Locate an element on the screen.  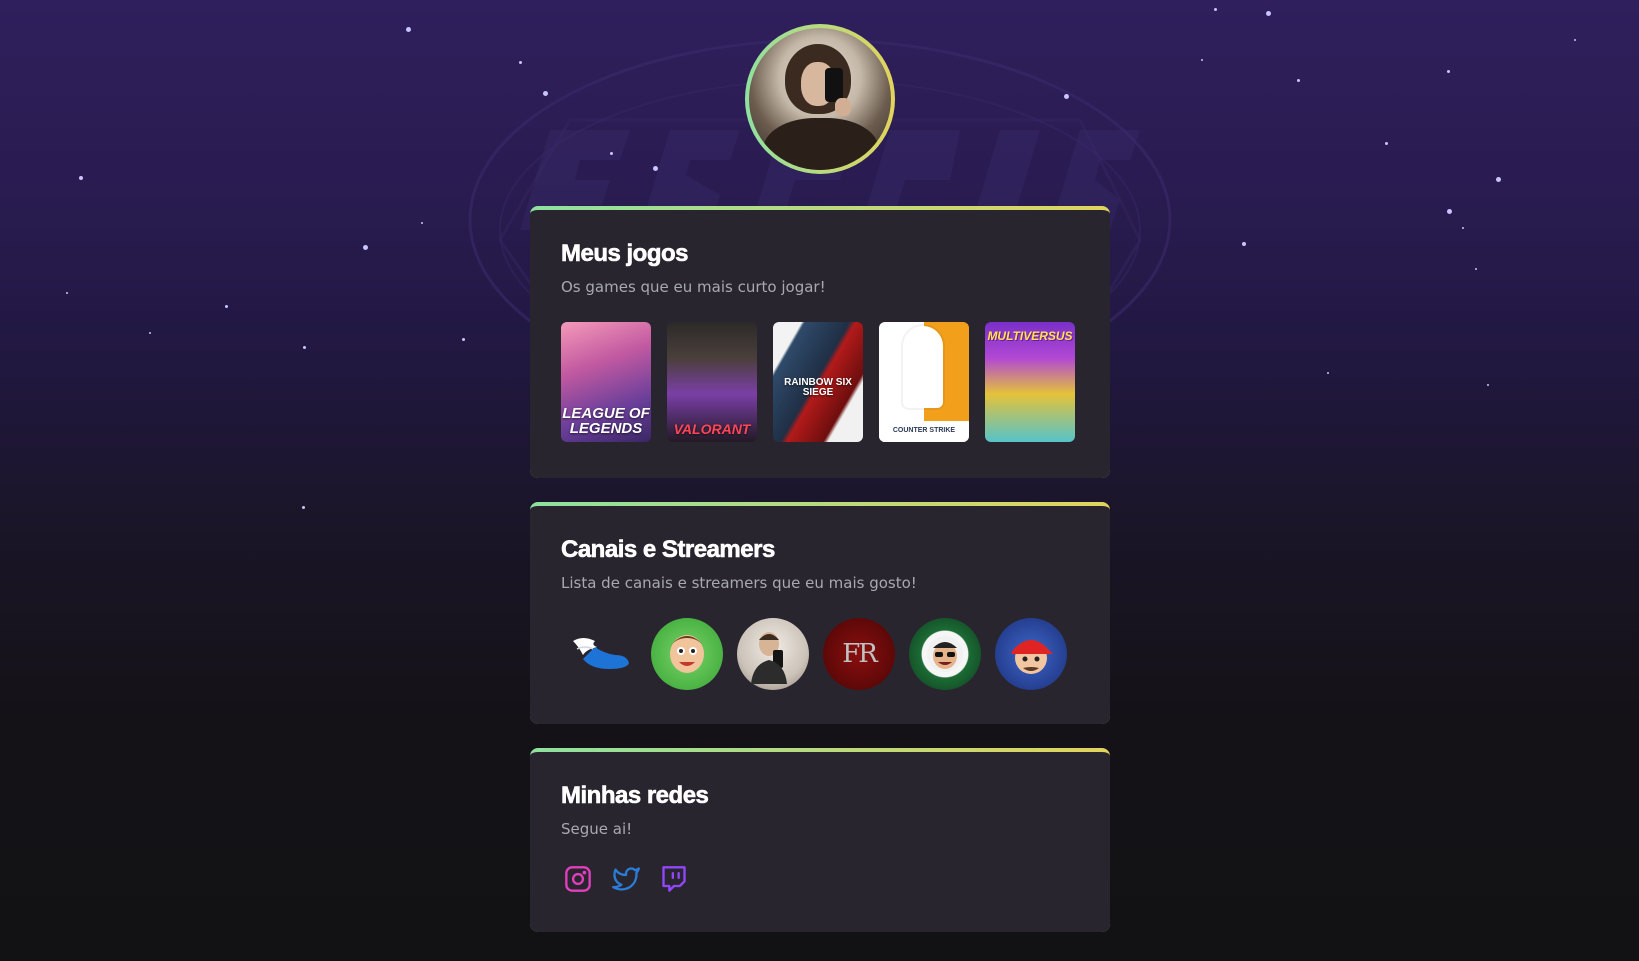
twitter-link is located at coordinates (626, 879).